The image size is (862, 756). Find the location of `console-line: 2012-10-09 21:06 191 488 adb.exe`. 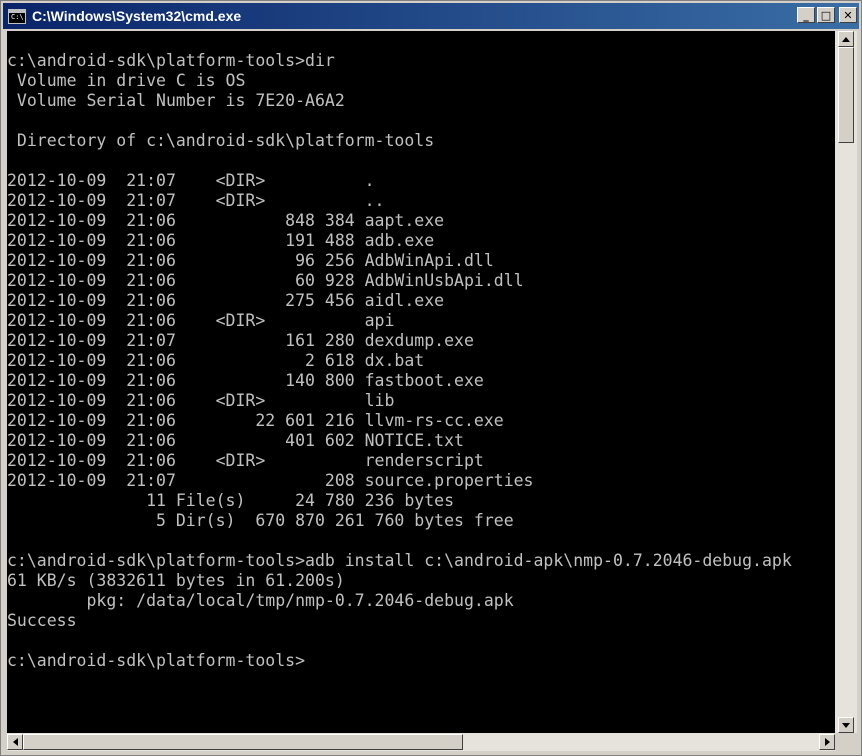

console-line: 2012-10-09 21:06 191 488 adb.exe is located at coordinates (221, 240).